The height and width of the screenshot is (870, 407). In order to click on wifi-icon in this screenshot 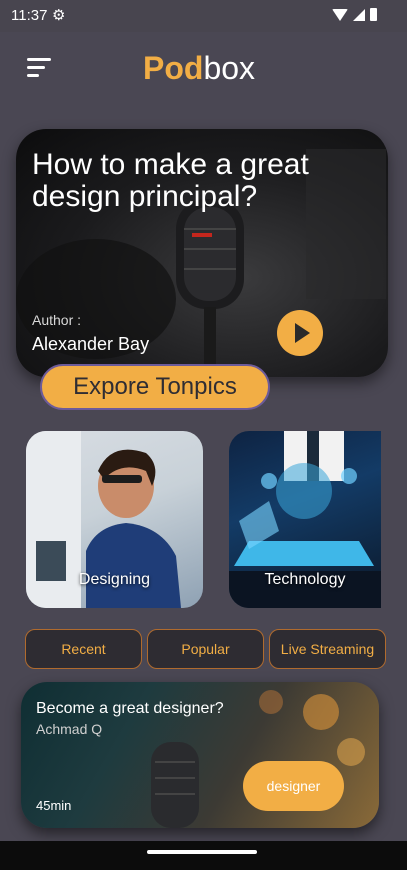, I will do `click(340, 14)`.